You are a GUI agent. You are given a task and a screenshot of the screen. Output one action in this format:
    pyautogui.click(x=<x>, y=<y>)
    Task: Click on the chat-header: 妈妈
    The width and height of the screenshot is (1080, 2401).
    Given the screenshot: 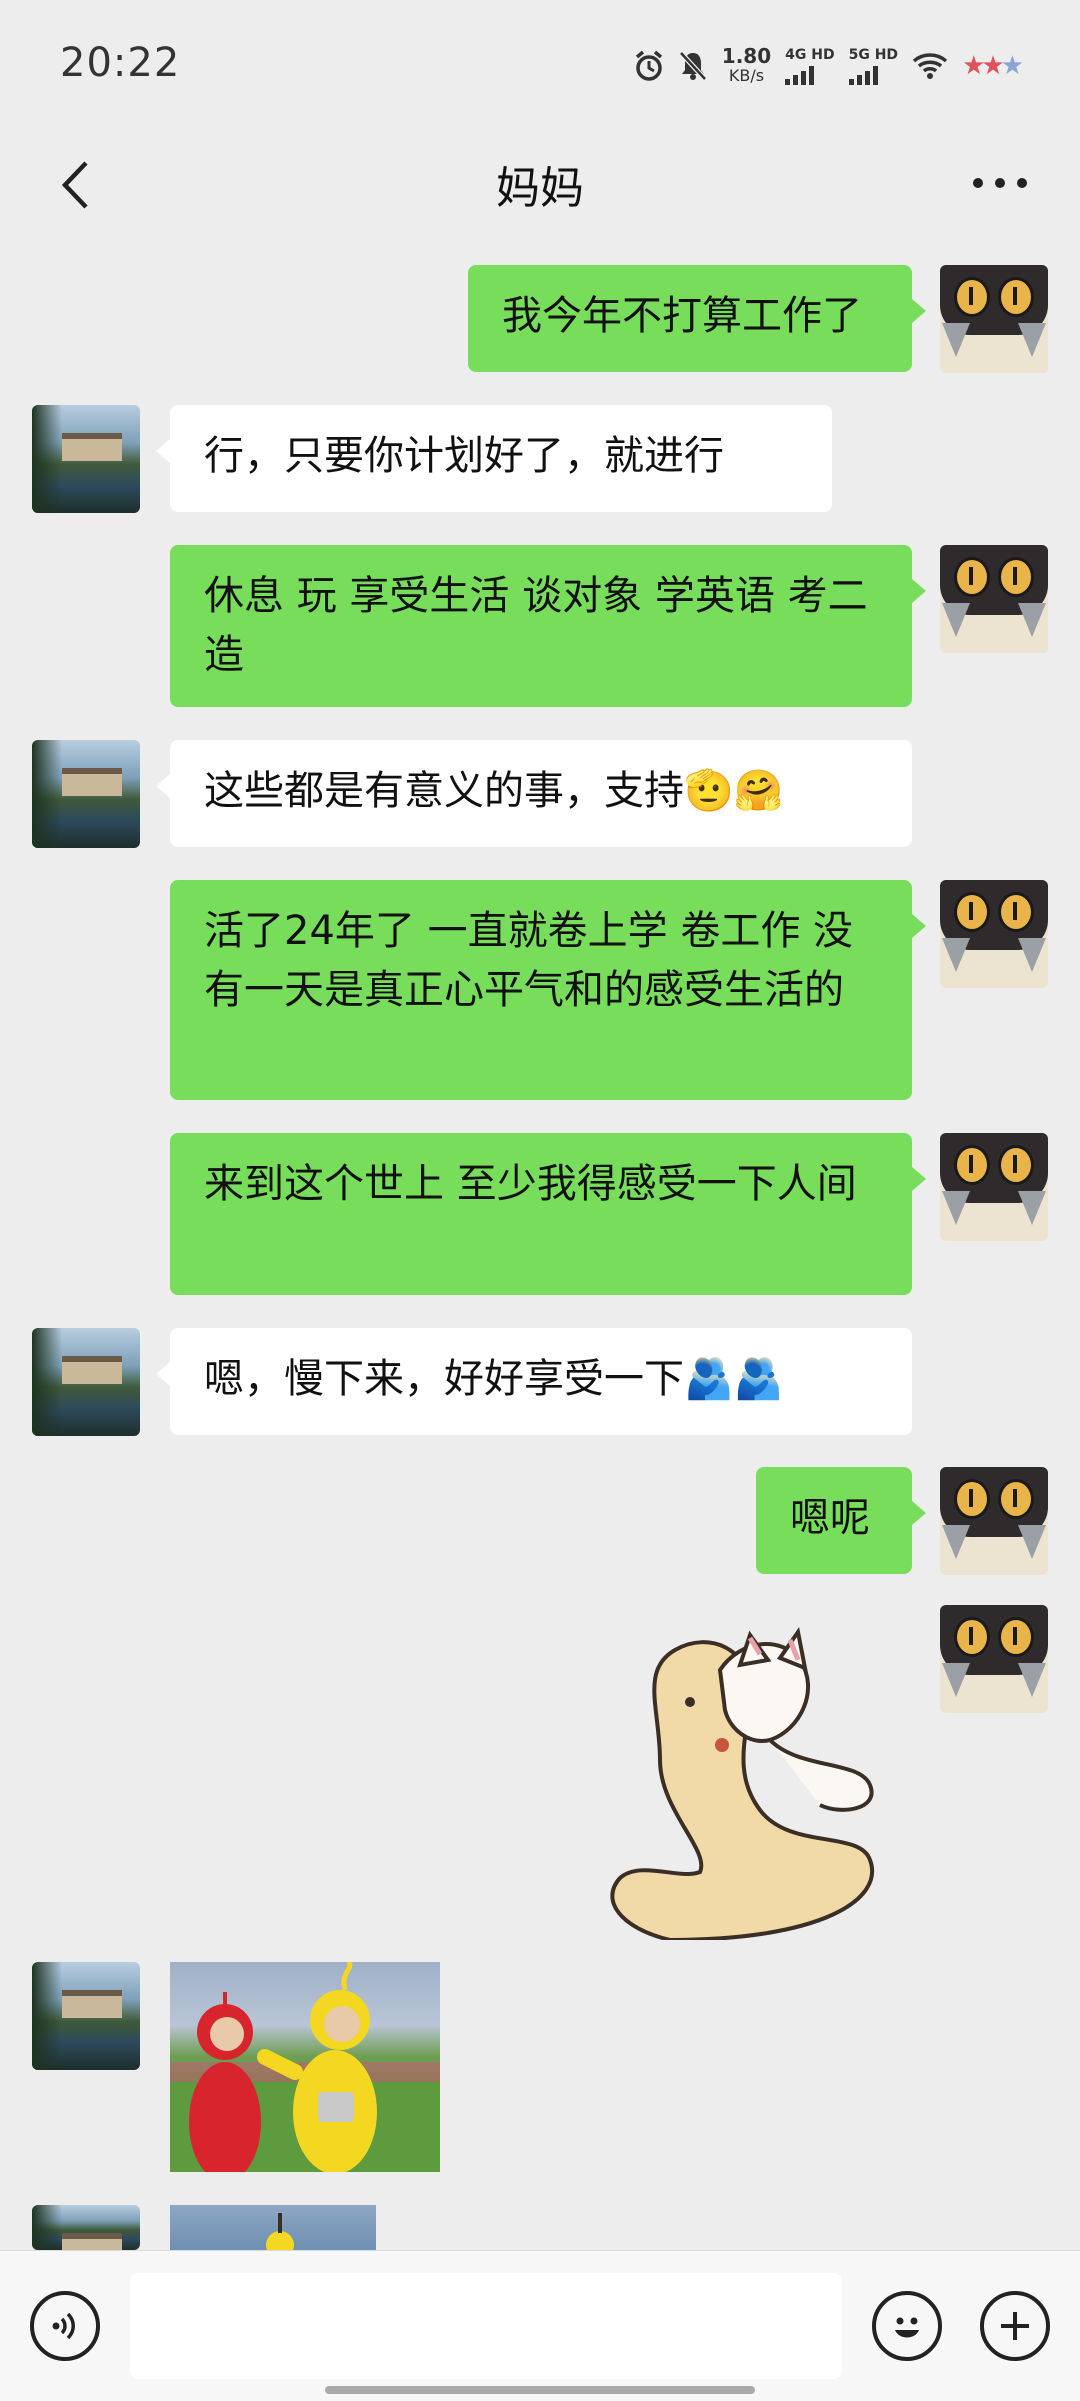 What is the action you would take?
    pyautogui.click(x=540, y=185)
    